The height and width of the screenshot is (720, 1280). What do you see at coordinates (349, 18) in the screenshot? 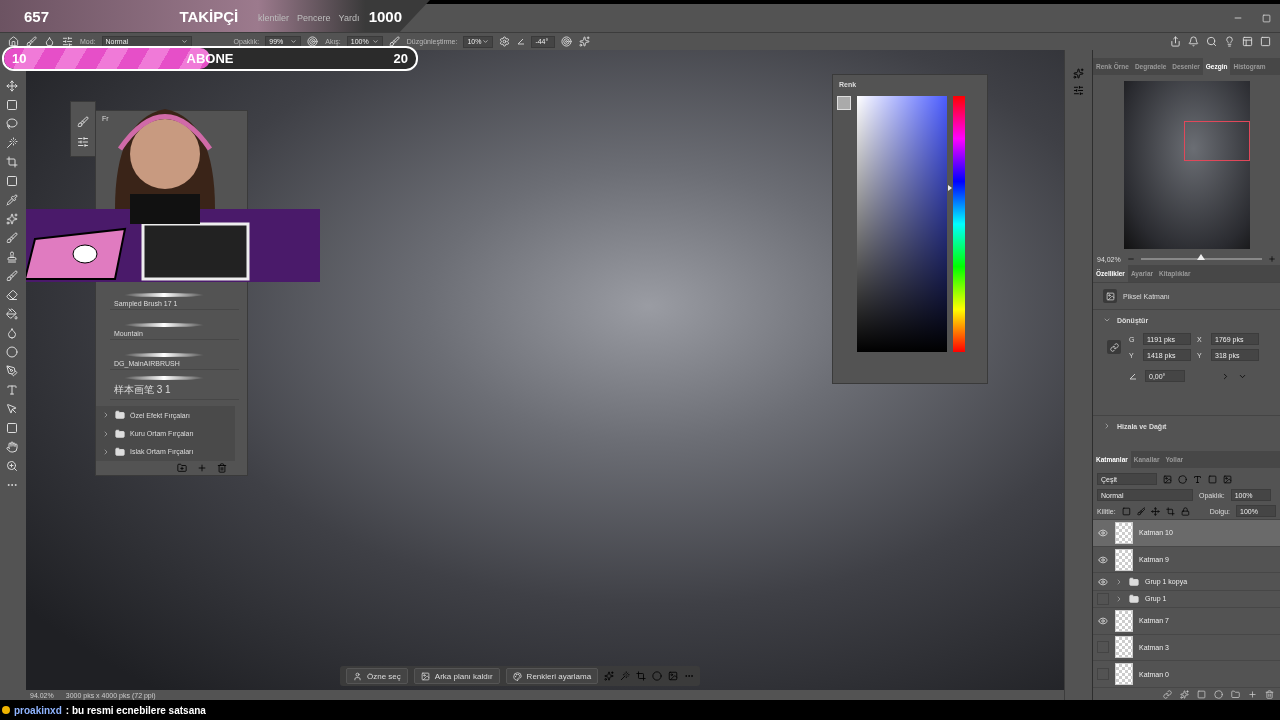
I see `menu-item: Yardı` at bounding box center [349, 18].